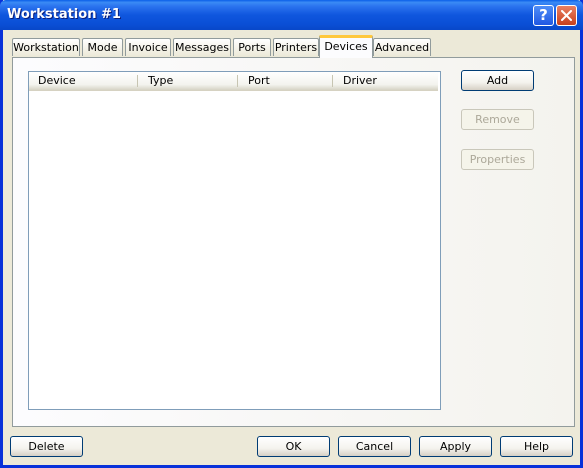 The width and height of the screenshot is (583, 468). What do you see at coordinates (497, 80) in the screenshot?
I see `add-button: Add` at bounding box center [497, 80].